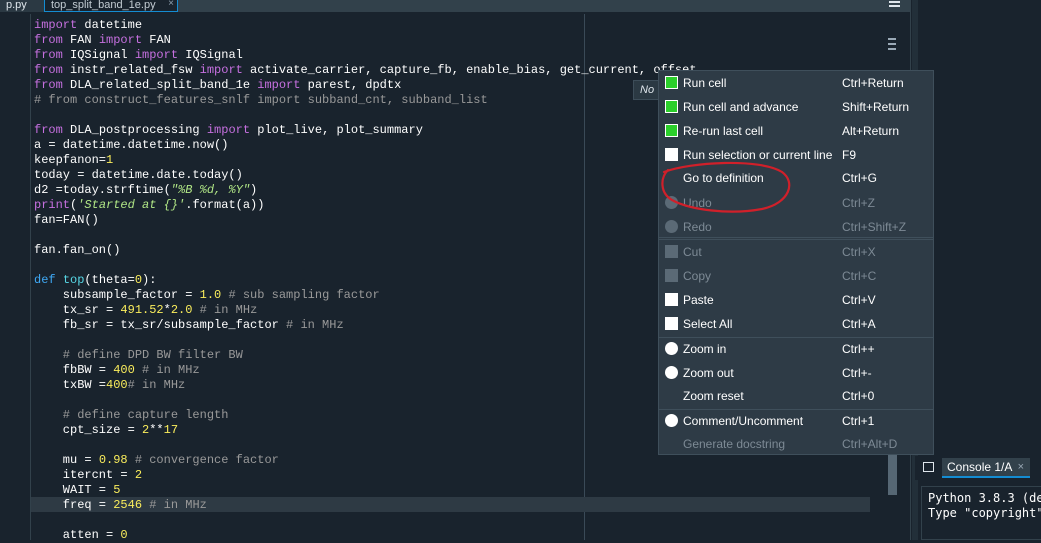  I want to click on code-line: atten = 0, so click(365, 535).